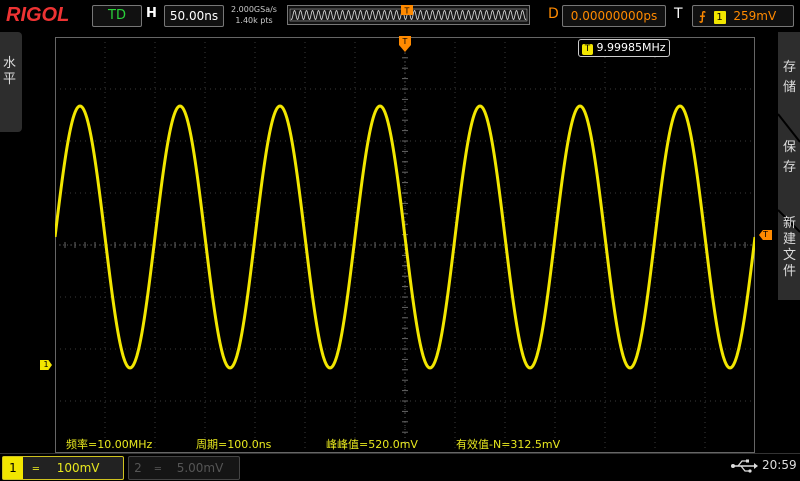 The image size is (800, 481). I want to click on measurement-period: 周期=100.0ns, so click(234, 444).